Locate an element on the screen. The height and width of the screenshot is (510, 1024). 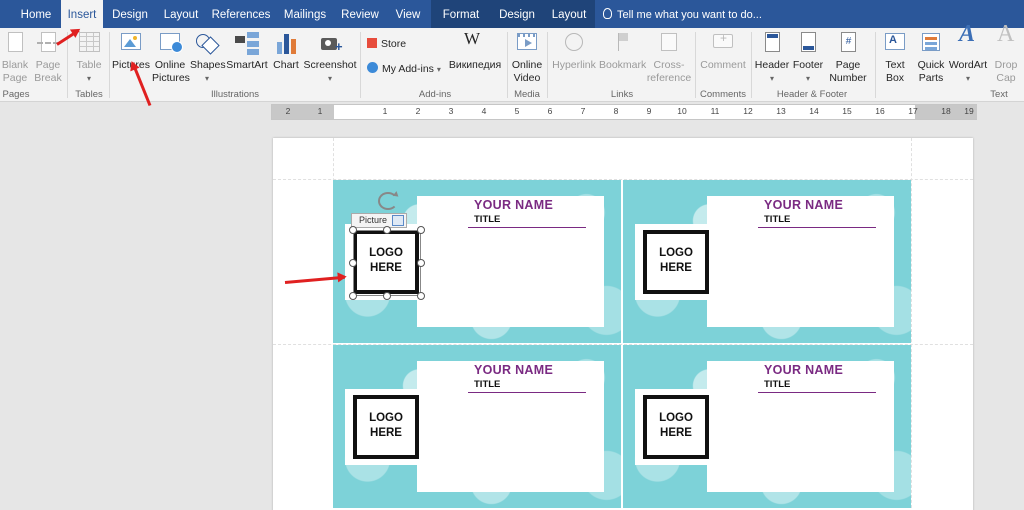
tab-layout: Layout is located at coordinates (181, 14).